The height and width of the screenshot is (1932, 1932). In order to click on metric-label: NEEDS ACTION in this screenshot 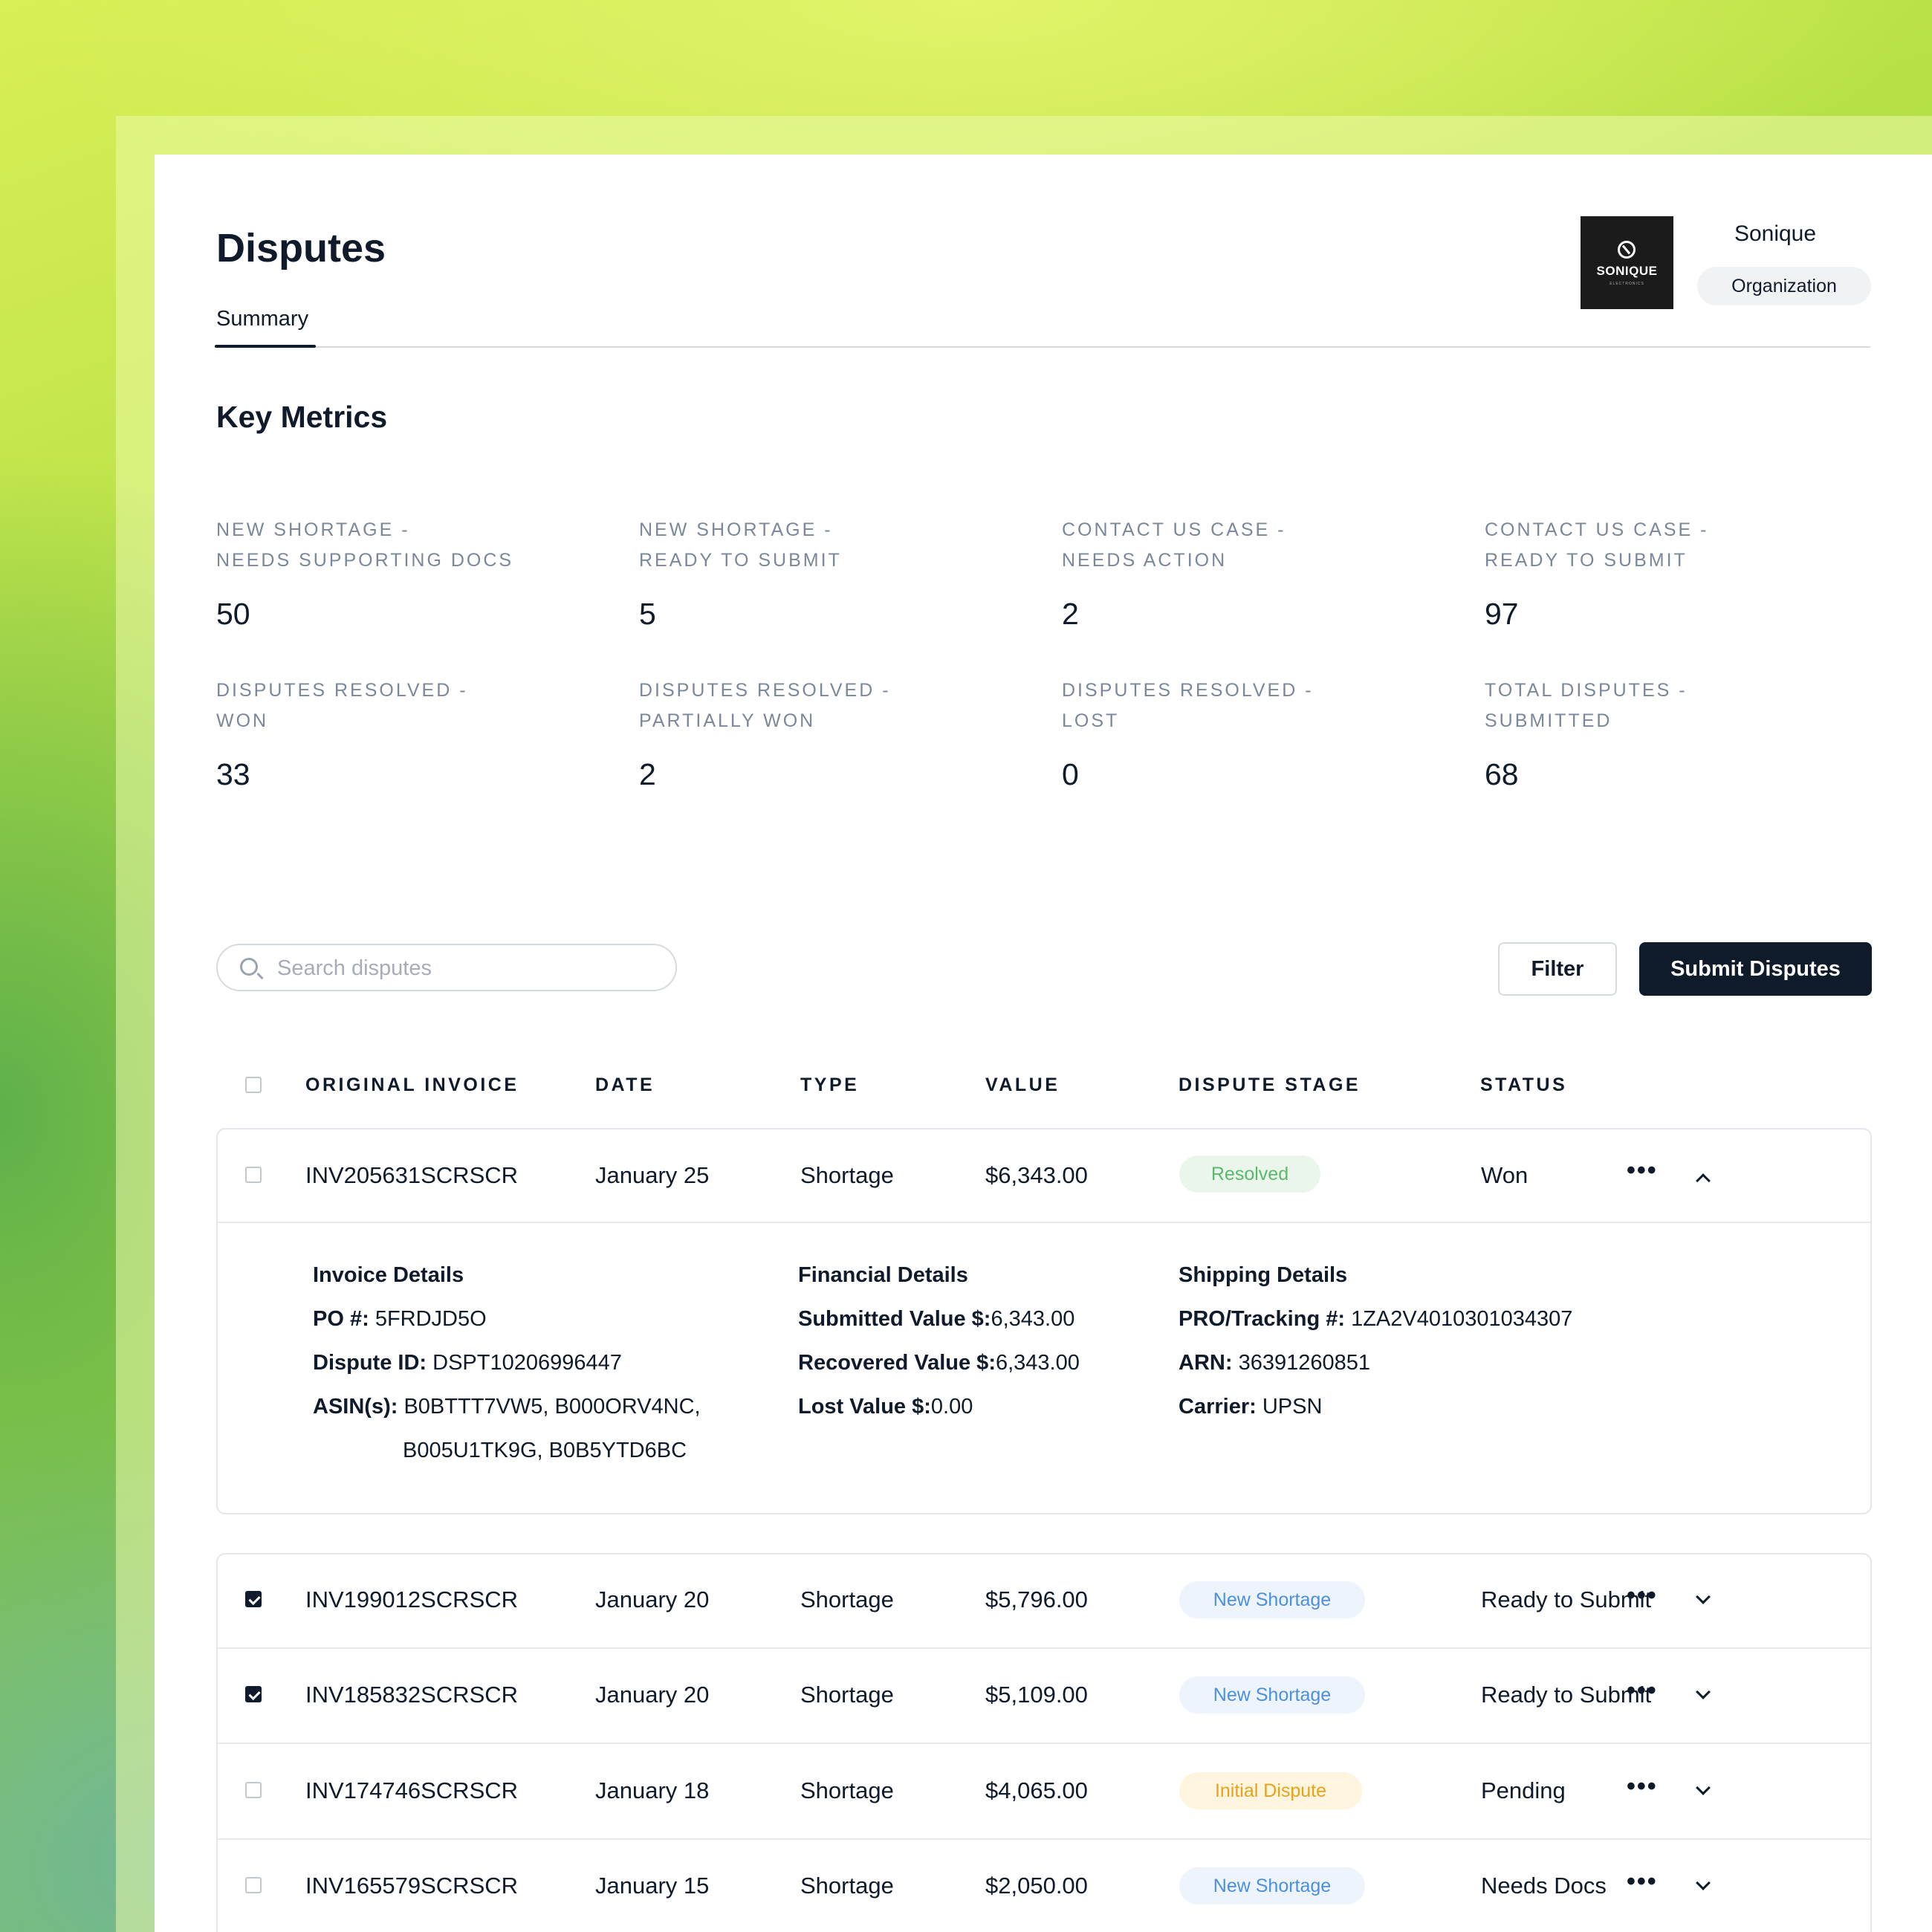, I will do `click(1145, 560)`.